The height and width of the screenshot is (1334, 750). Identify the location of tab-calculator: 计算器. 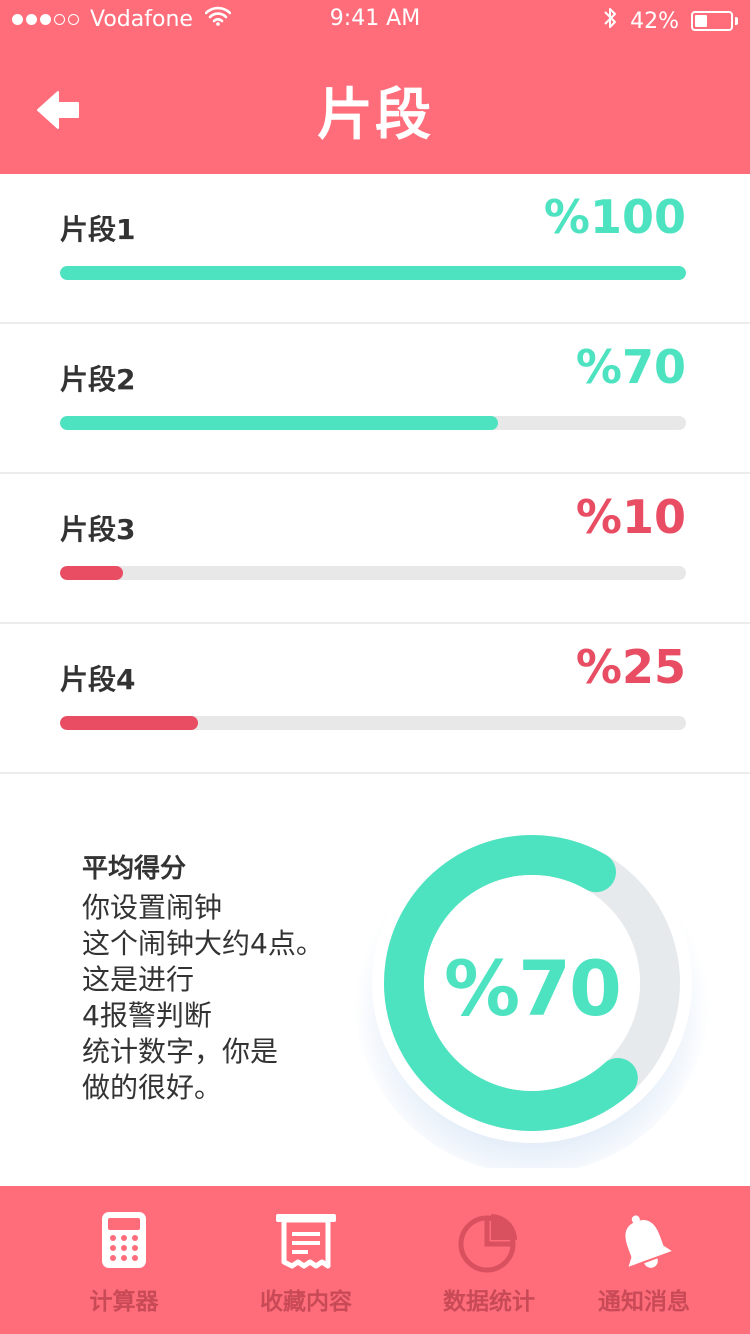
(124, 1260).